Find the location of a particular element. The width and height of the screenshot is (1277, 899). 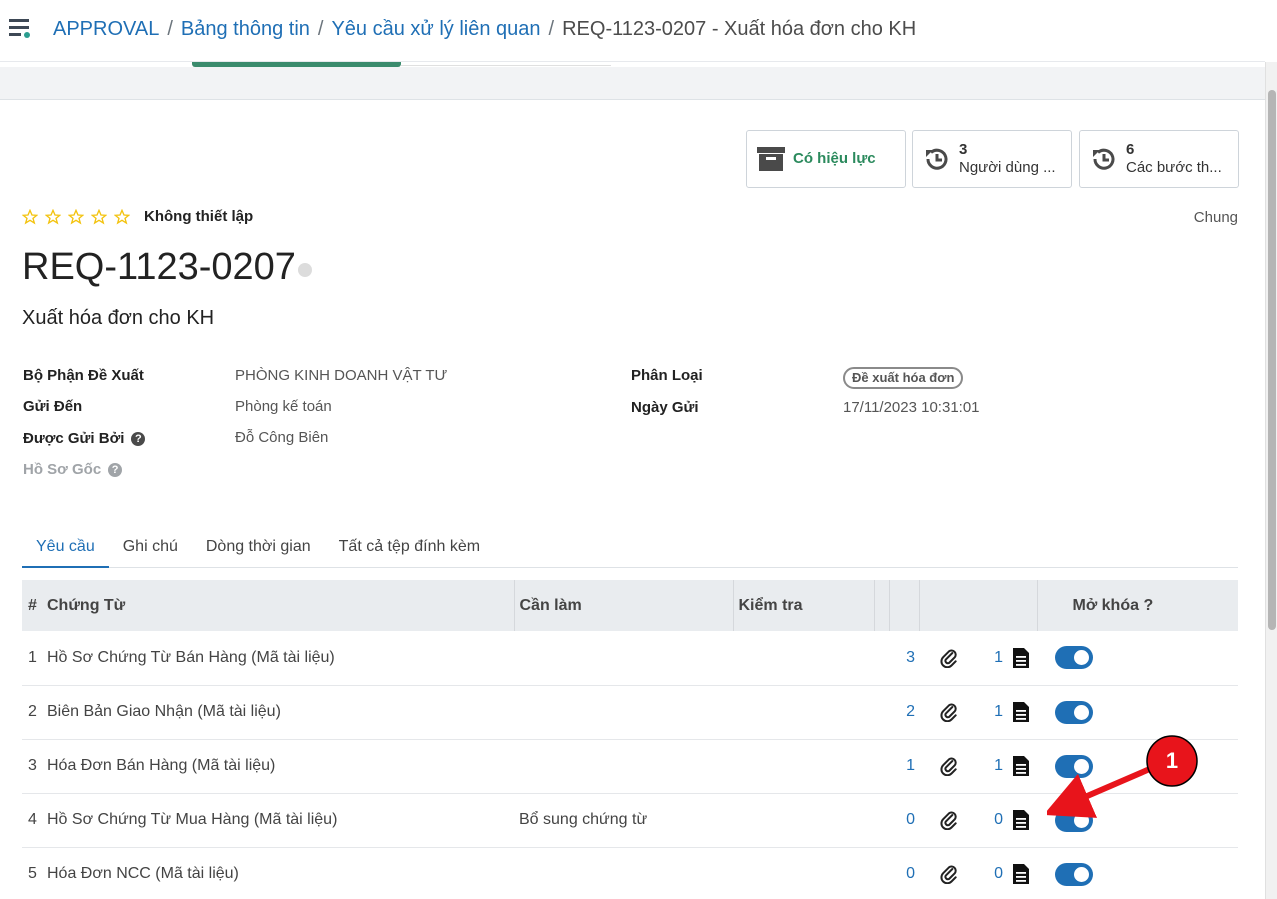

tab-timeline: Dòng thời gian is located at coordinates (258, 548).